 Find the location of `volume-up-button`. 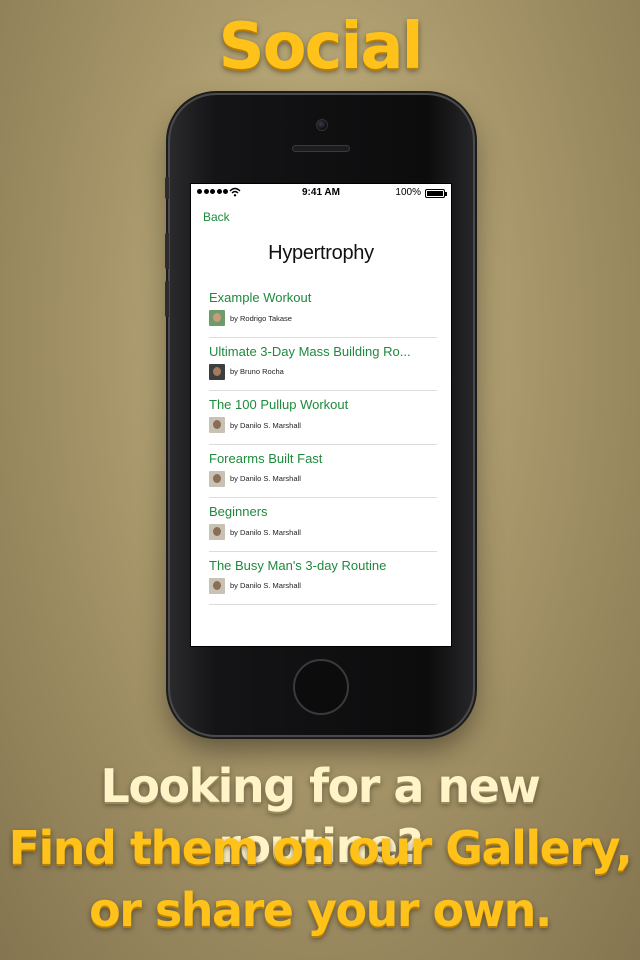

volume-up-button is located at coordinates (167, 251).